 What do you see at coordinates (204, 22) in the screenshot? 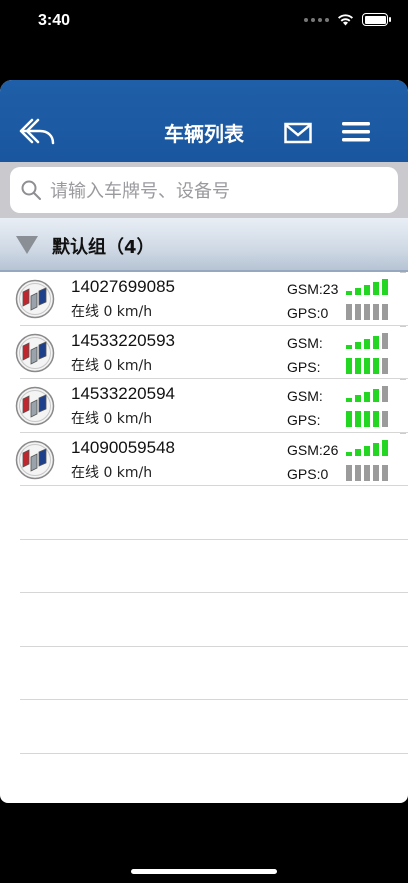
I see `status-bar: 3:40` at bounding box center [204, 22].